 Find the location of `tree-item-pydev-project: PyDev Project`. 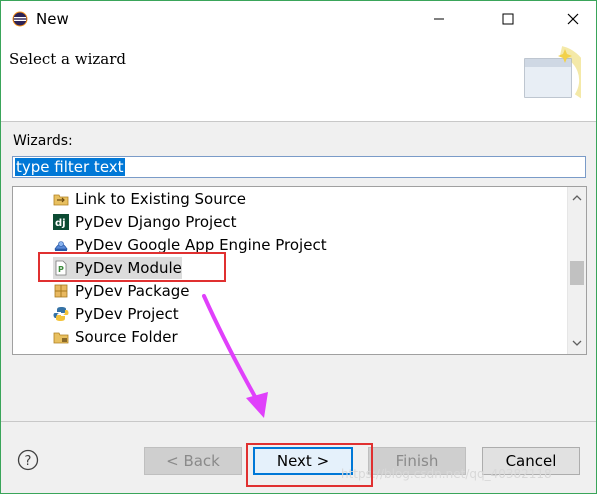

tree-item-pydev-project: PyDev Project is located at coordinates (116, 314).